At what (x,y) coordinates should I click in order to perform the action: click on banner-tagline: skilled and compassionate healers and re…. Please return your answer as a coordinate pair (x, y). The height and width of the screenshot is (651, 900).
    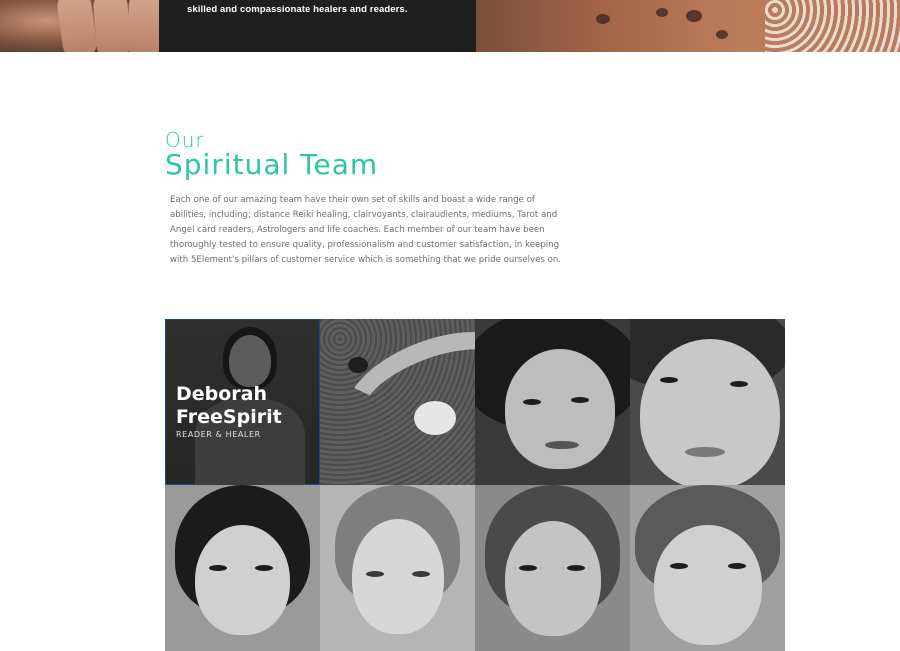
    Looking at the image, I should click on (297, 9).